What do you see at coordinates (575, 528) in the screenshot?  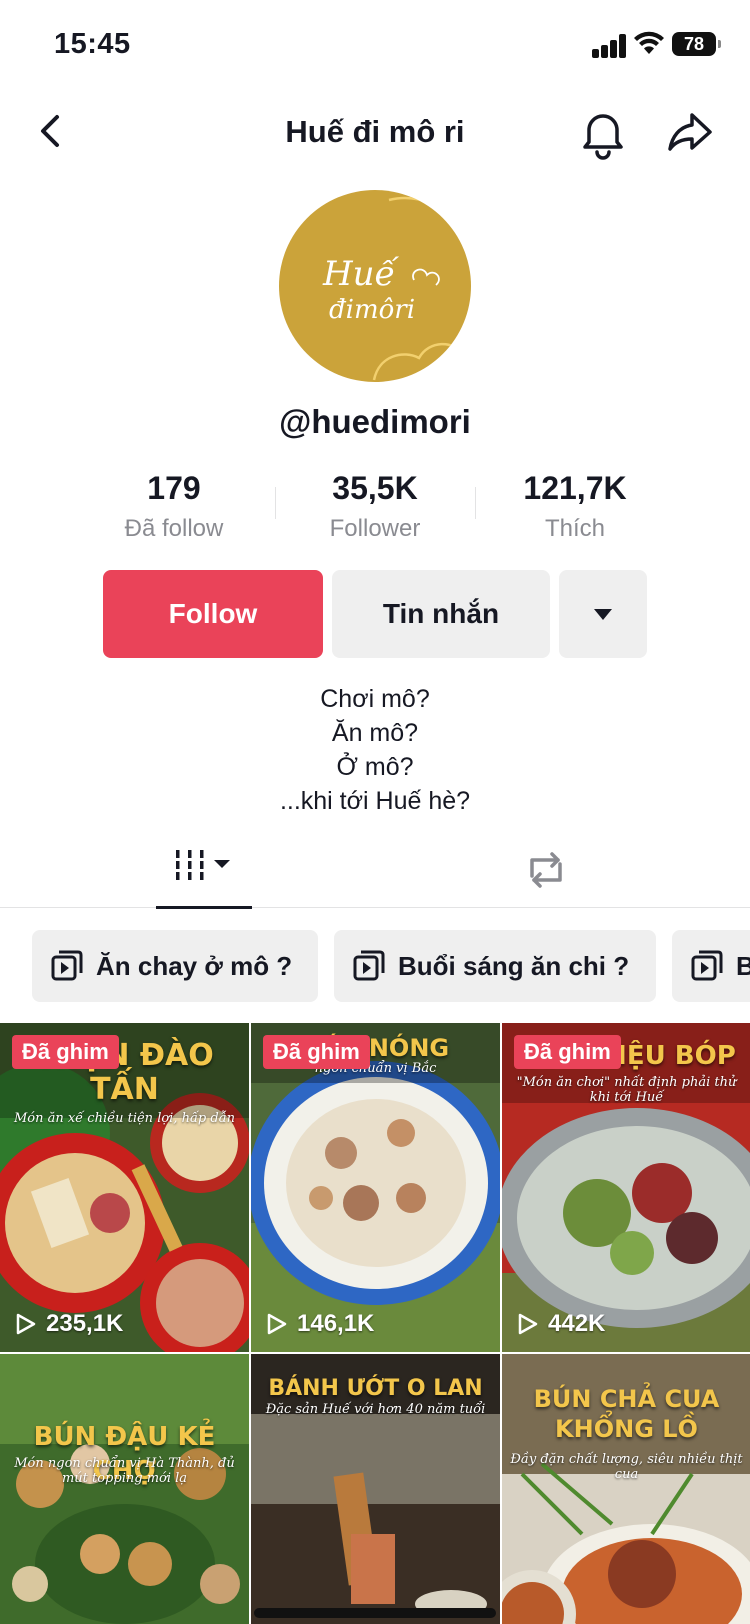 I see `likes-label: Thích` at bounding box center [575, 528].